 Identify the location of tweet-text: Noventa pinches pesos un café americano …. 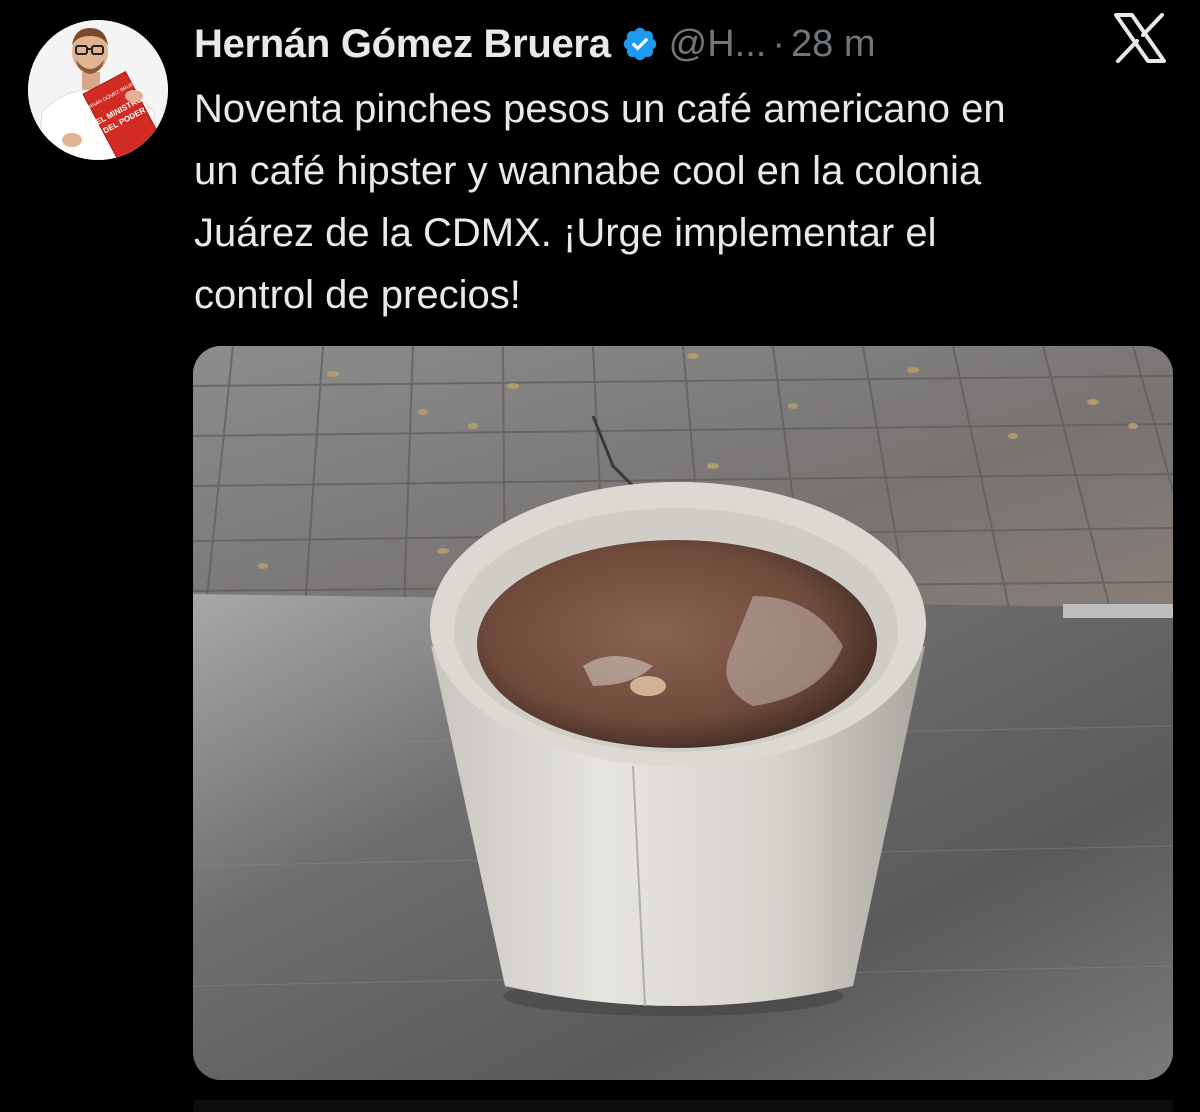
(600, 202).